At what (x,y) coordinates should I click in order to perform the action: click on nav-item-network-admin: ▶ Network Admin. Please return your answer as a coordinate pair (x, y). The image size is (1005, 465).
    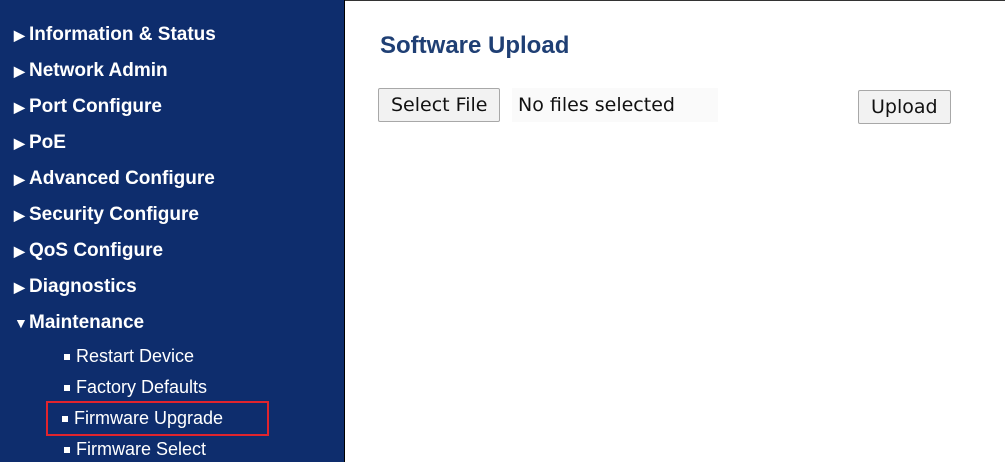
    Looking at the image, I should click on (172, 71).